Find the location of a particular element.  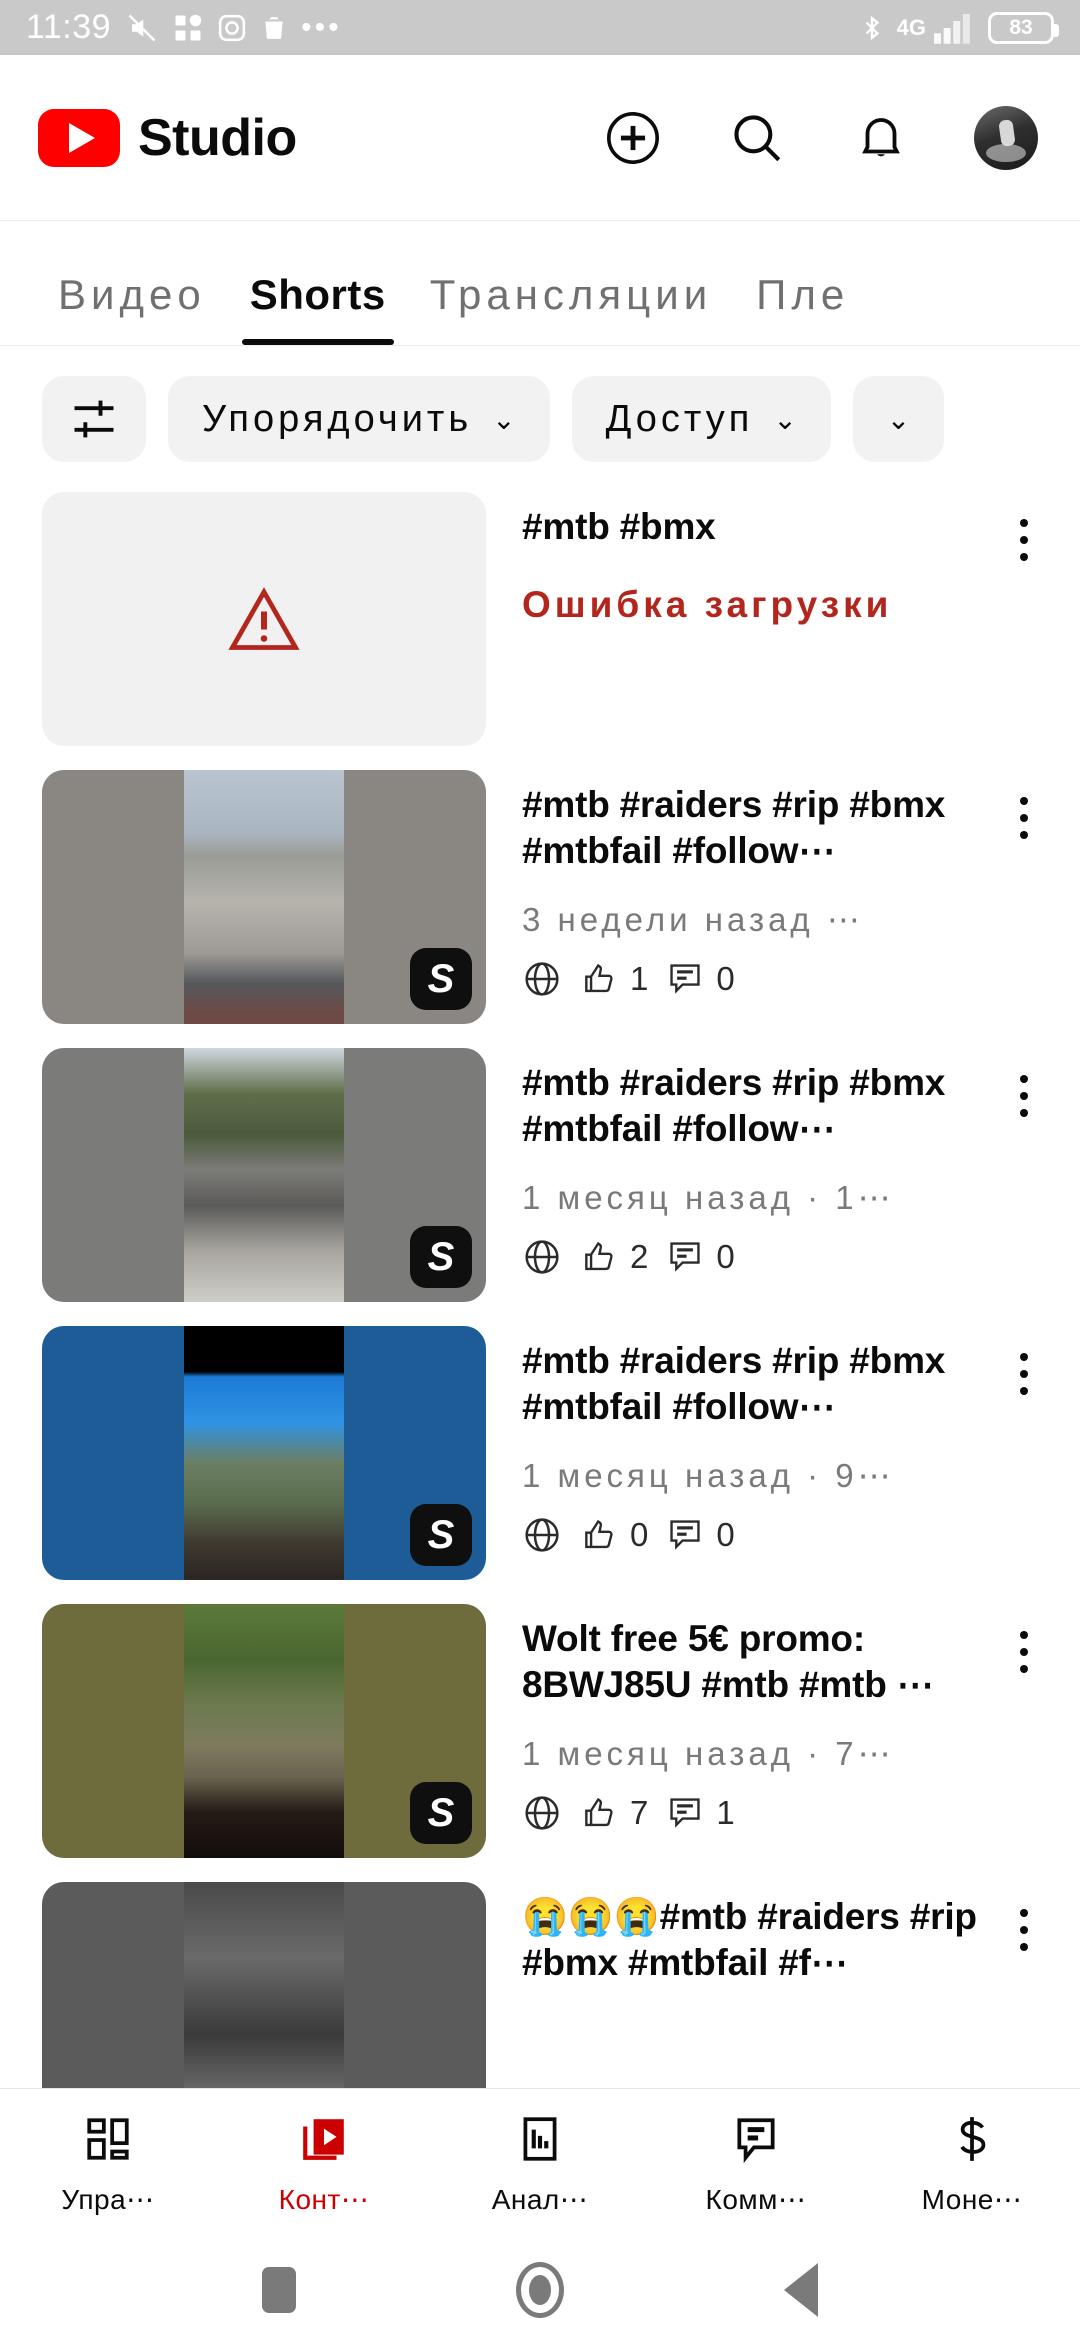

bottom-navigation: Упра⋯ Конт⋯ Анал⋯ Комм⋯ Моне⋯ is located at coordinates (540, 2164).